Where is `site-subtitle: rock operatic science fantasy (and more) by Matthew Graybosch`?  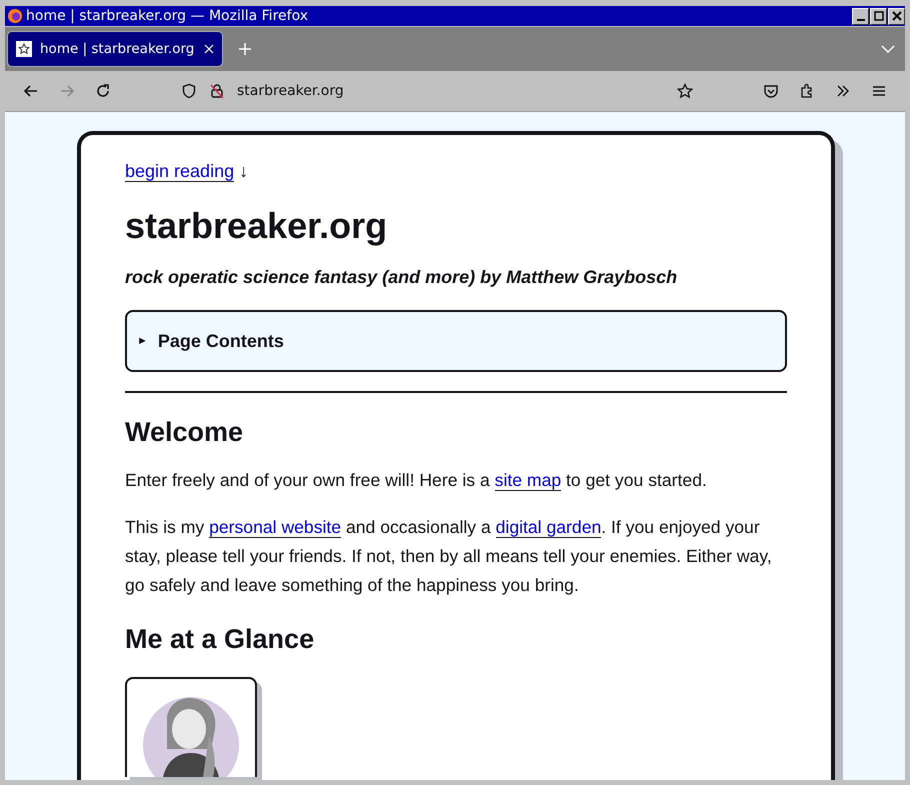 site-subtitle: rock operatic science fantasy (and more) by Matthew Graybosch is located at coordinates (401, 277).